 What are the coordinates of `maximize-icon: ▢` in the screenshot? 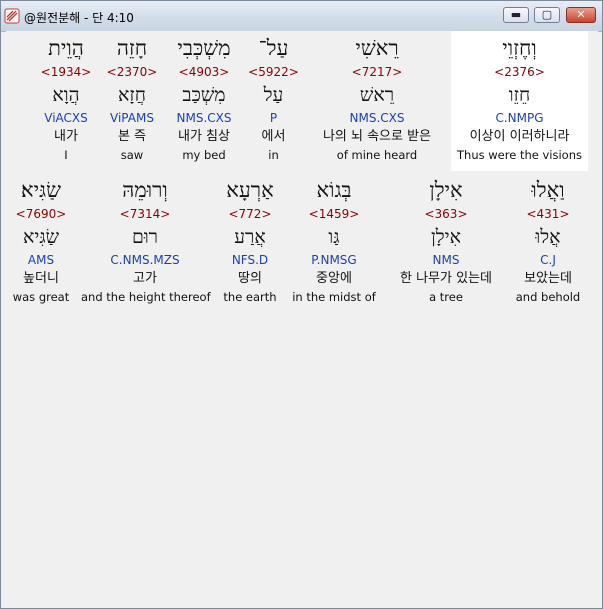 It's located at (547, 14).